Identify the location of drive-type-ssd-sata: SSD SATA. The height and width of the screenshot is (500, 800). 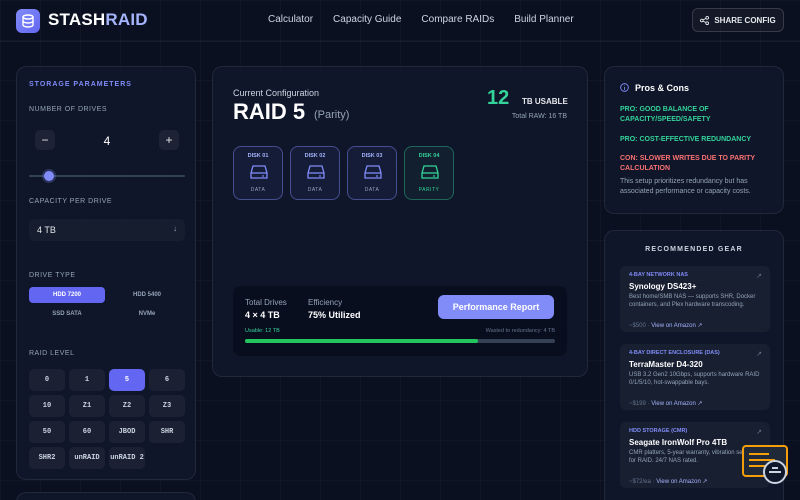
(67, 314).